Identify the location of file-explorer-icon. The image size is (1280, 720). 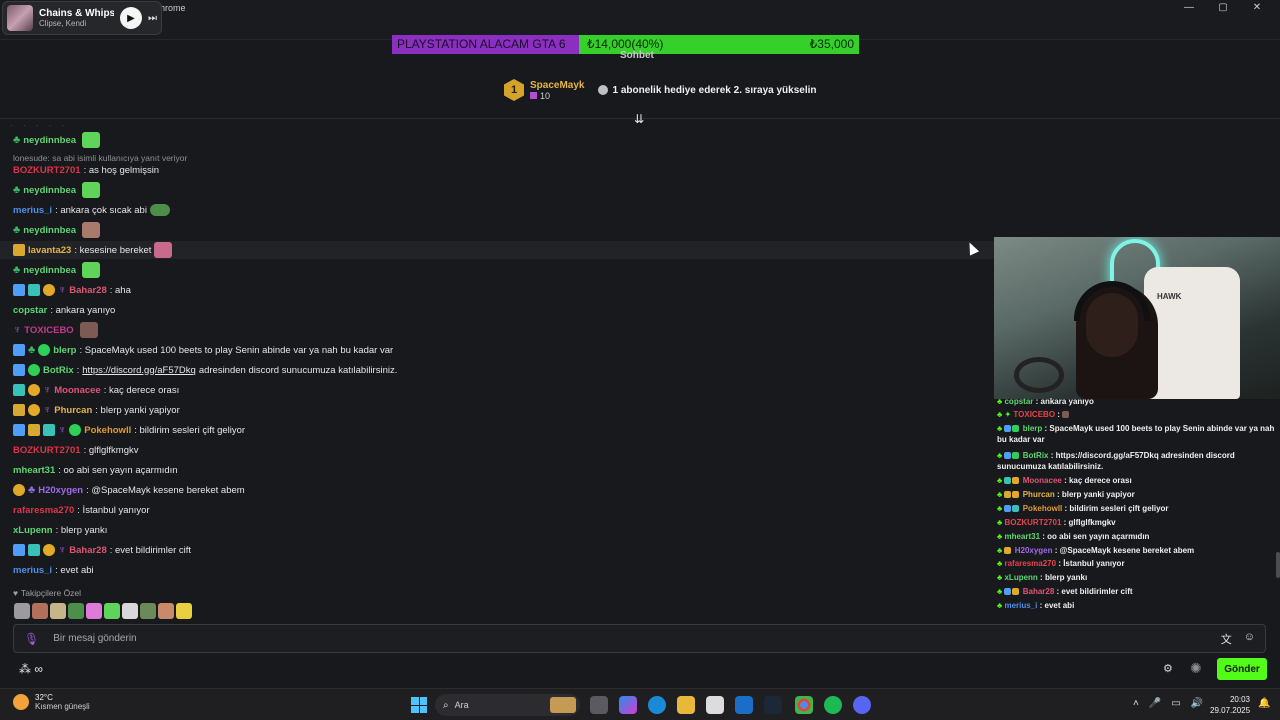
(686, 705).